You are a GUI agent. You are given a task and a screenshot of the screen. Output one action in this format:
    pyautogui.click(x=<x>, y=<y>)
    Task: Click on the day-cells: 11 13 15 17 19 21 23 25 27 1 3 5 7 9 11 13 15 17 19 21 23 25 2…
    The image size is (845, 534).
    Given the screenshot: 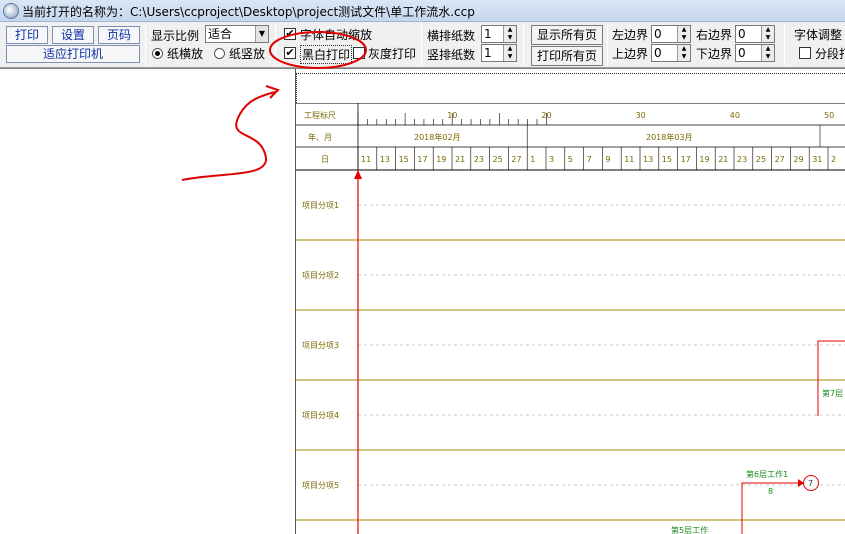 What is the action you would take?
    pyautogui.click(x=596, y=158)
    